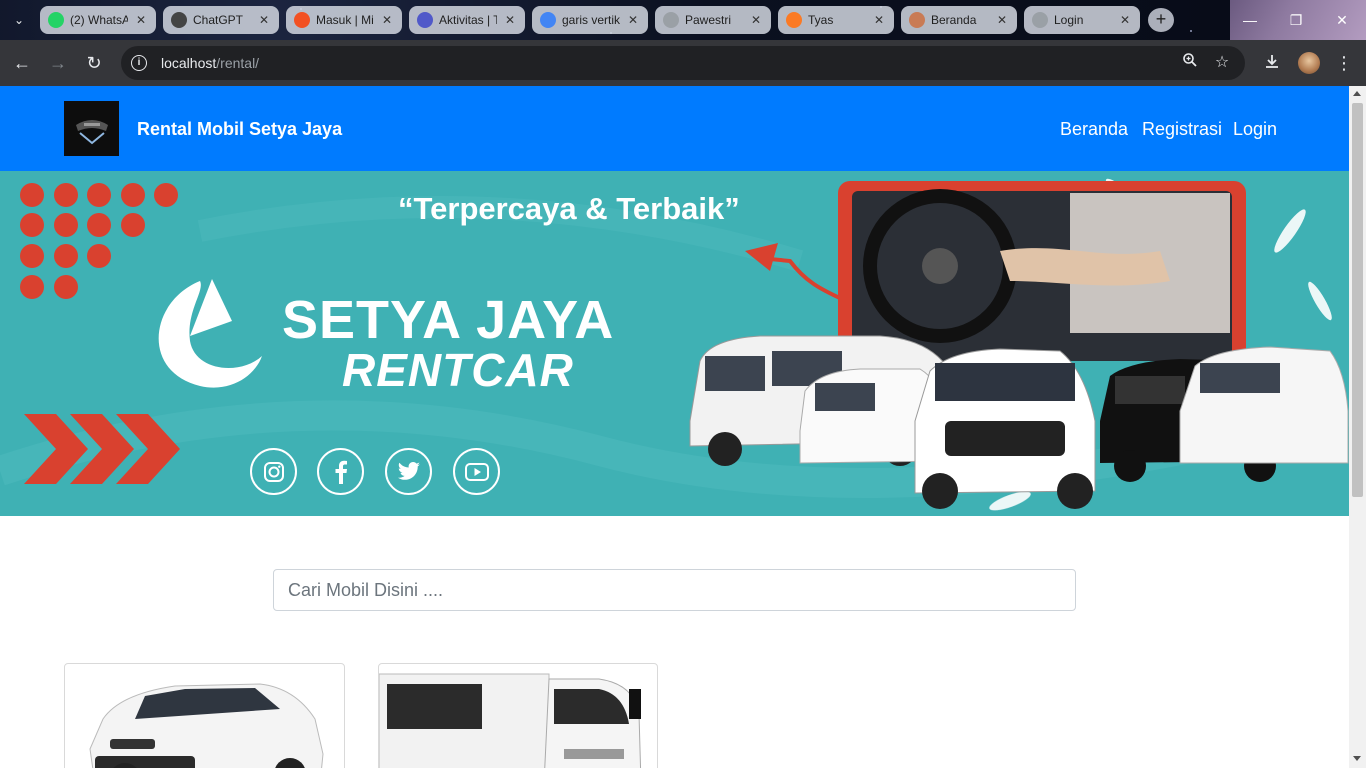  Describe the element at coordinates (91, 131) in the screenshot. I see `car-logo-icon` at that location.